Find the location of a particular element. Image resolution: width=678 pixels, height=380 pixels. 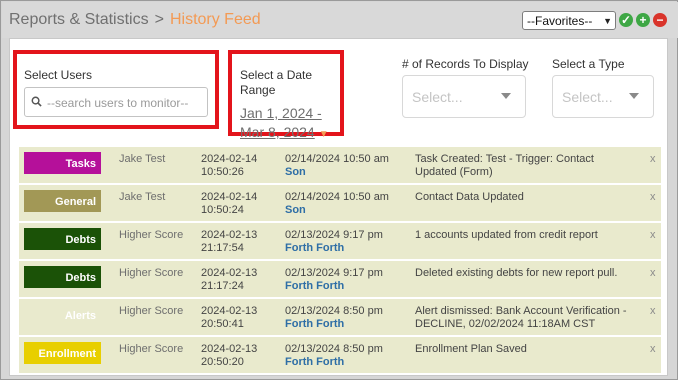

select-users-highlight: Select Users --search users to monitor-- is located at coordinates (116, 89).